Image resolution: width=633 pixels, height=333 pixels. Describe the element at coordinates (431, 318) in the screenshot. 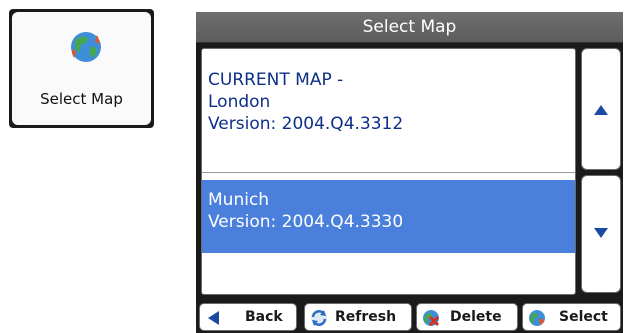

I see `globe-delete-icon` at that location.